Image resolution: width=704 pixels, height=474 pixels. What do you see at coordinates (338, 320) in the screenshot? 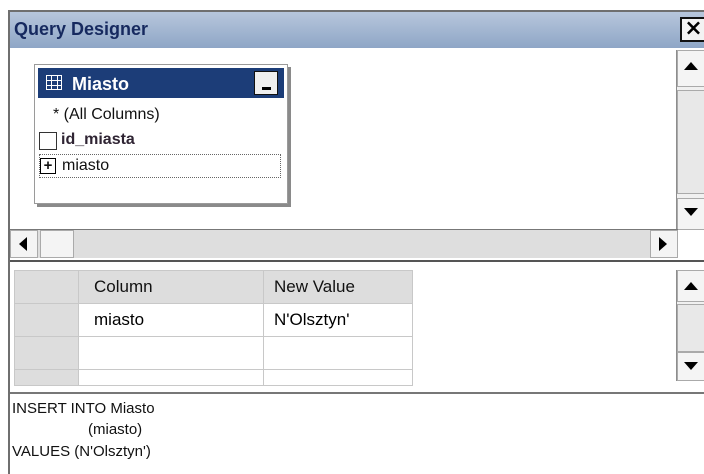
I see `grid-cell-new-value-1: N'Olsztyn'` at bounding box center [338, 320].